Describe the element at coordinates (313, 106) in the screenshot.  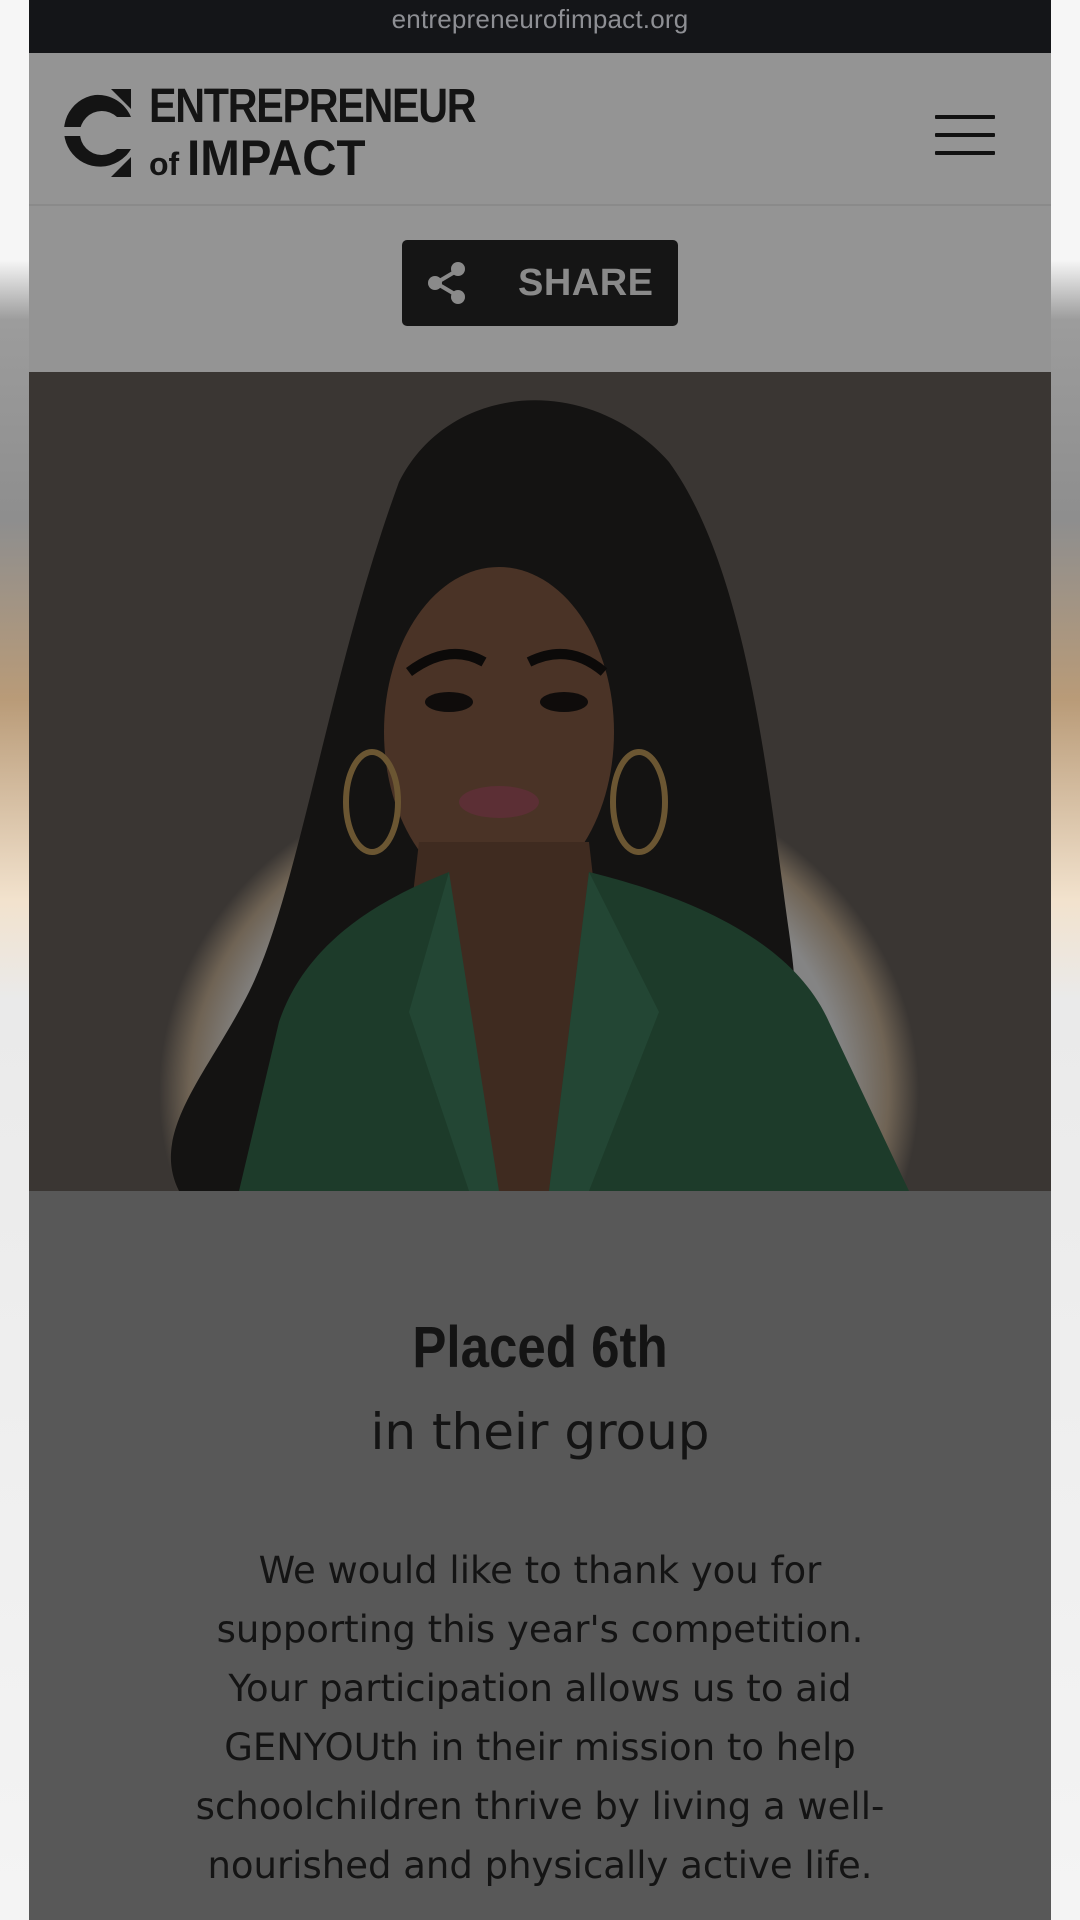
I see `logo-line-entrepreneur: ENTREPRENEUR` at that location.